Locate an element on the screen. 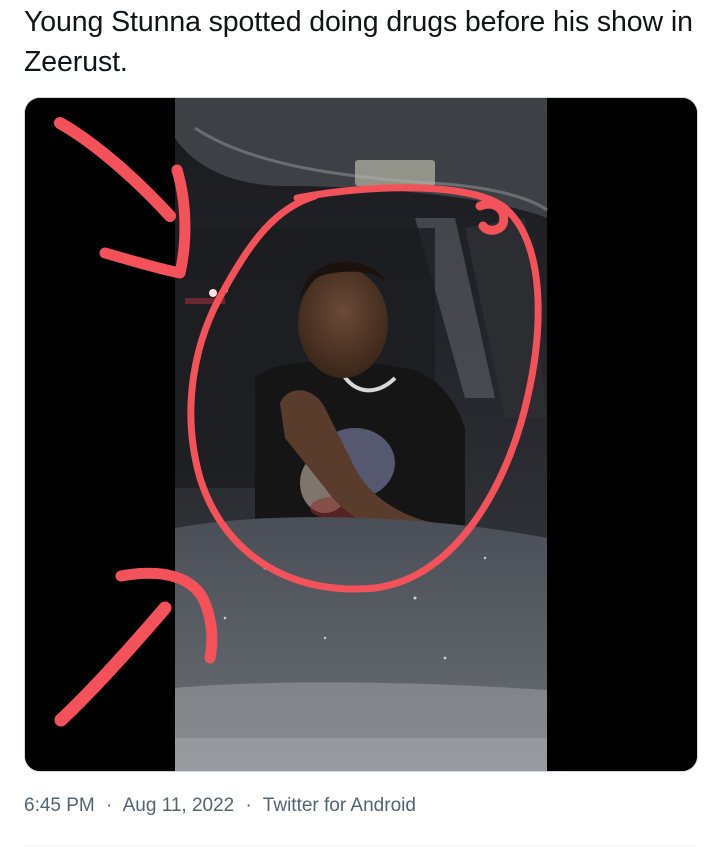 This screenshot has height=848, width=720. tweet-date-link: Aug 11, 2022 is located at coordinates (179, 805).